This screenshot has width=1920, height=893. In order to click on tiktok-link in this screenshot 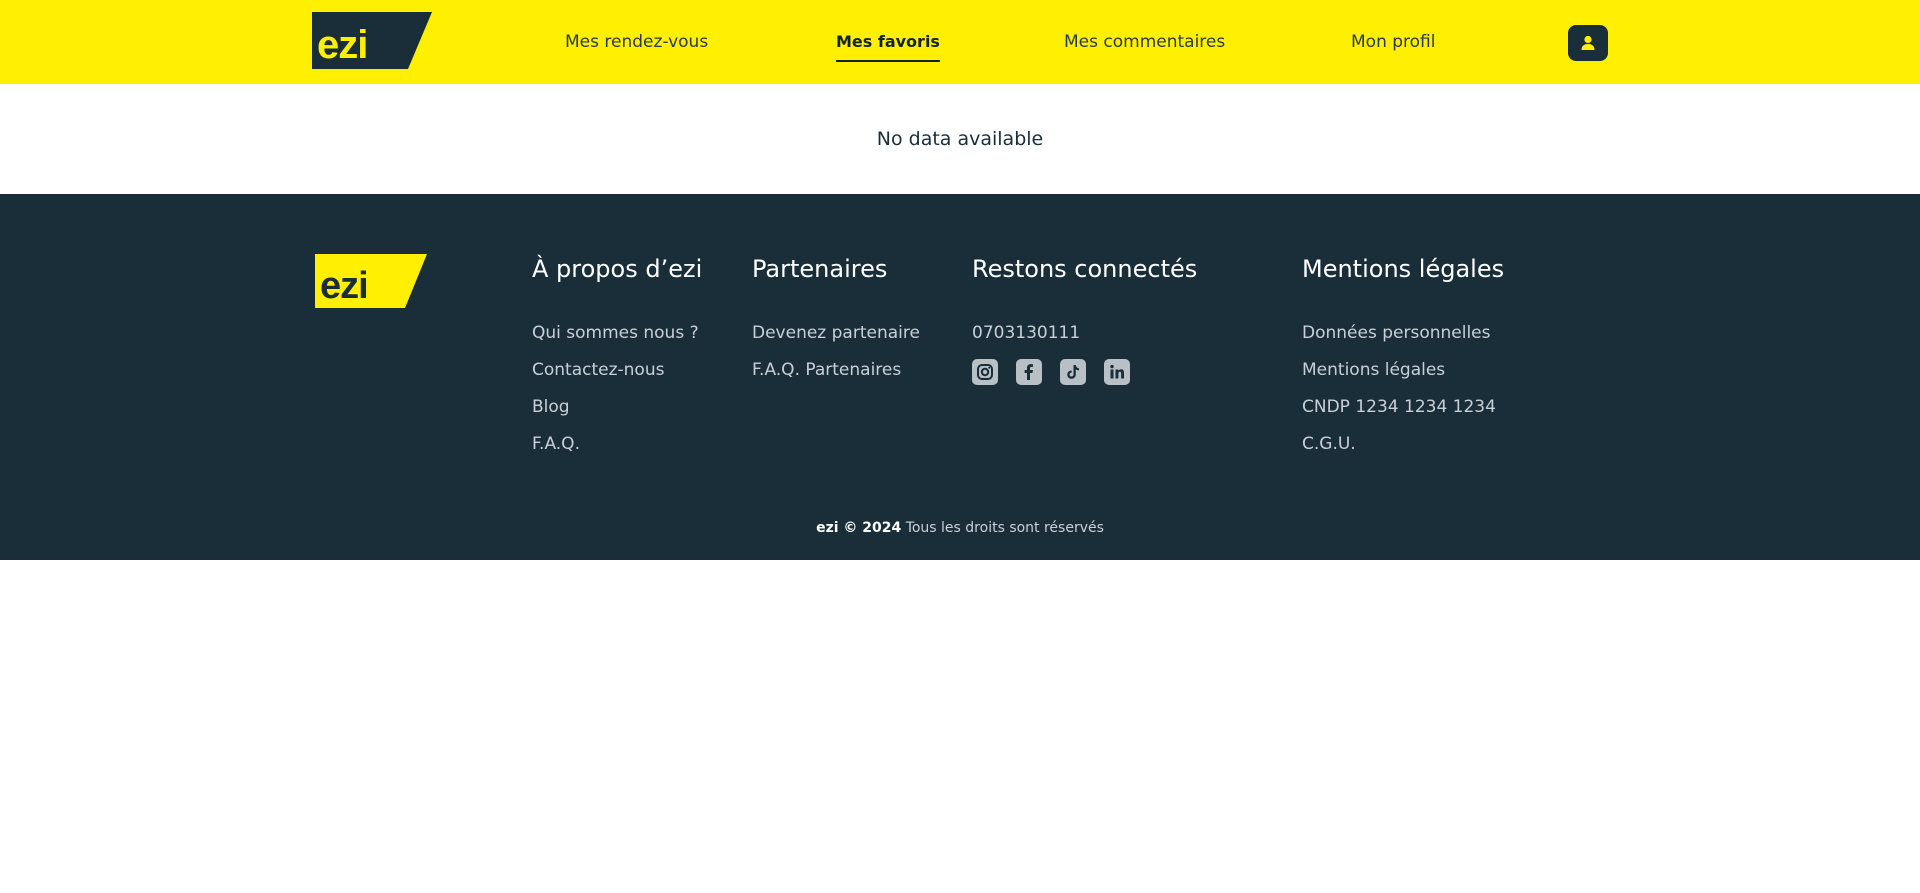, I will do `click(1073, 372)`.